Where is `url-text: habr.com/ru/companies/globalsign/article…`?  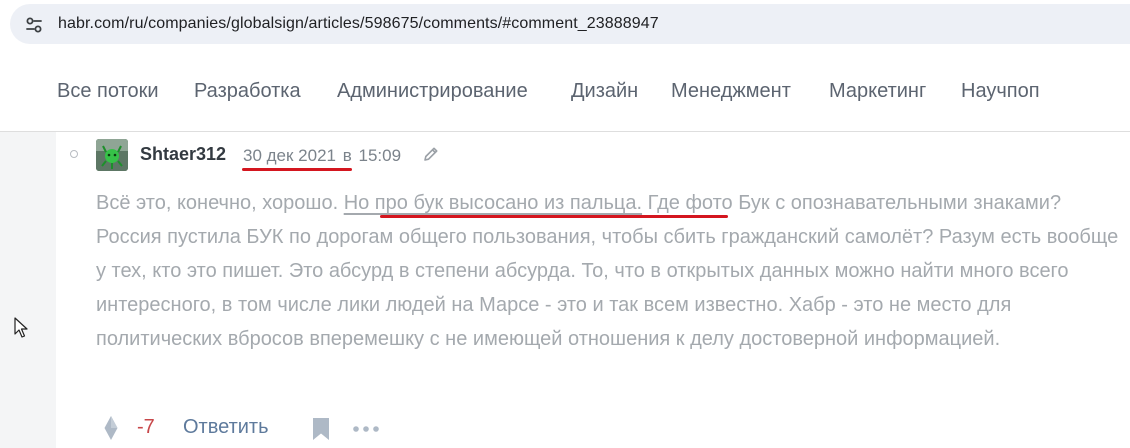 url-text: habr.com/ru/companies/globalsign/article… is located at coordinates (358, 24).